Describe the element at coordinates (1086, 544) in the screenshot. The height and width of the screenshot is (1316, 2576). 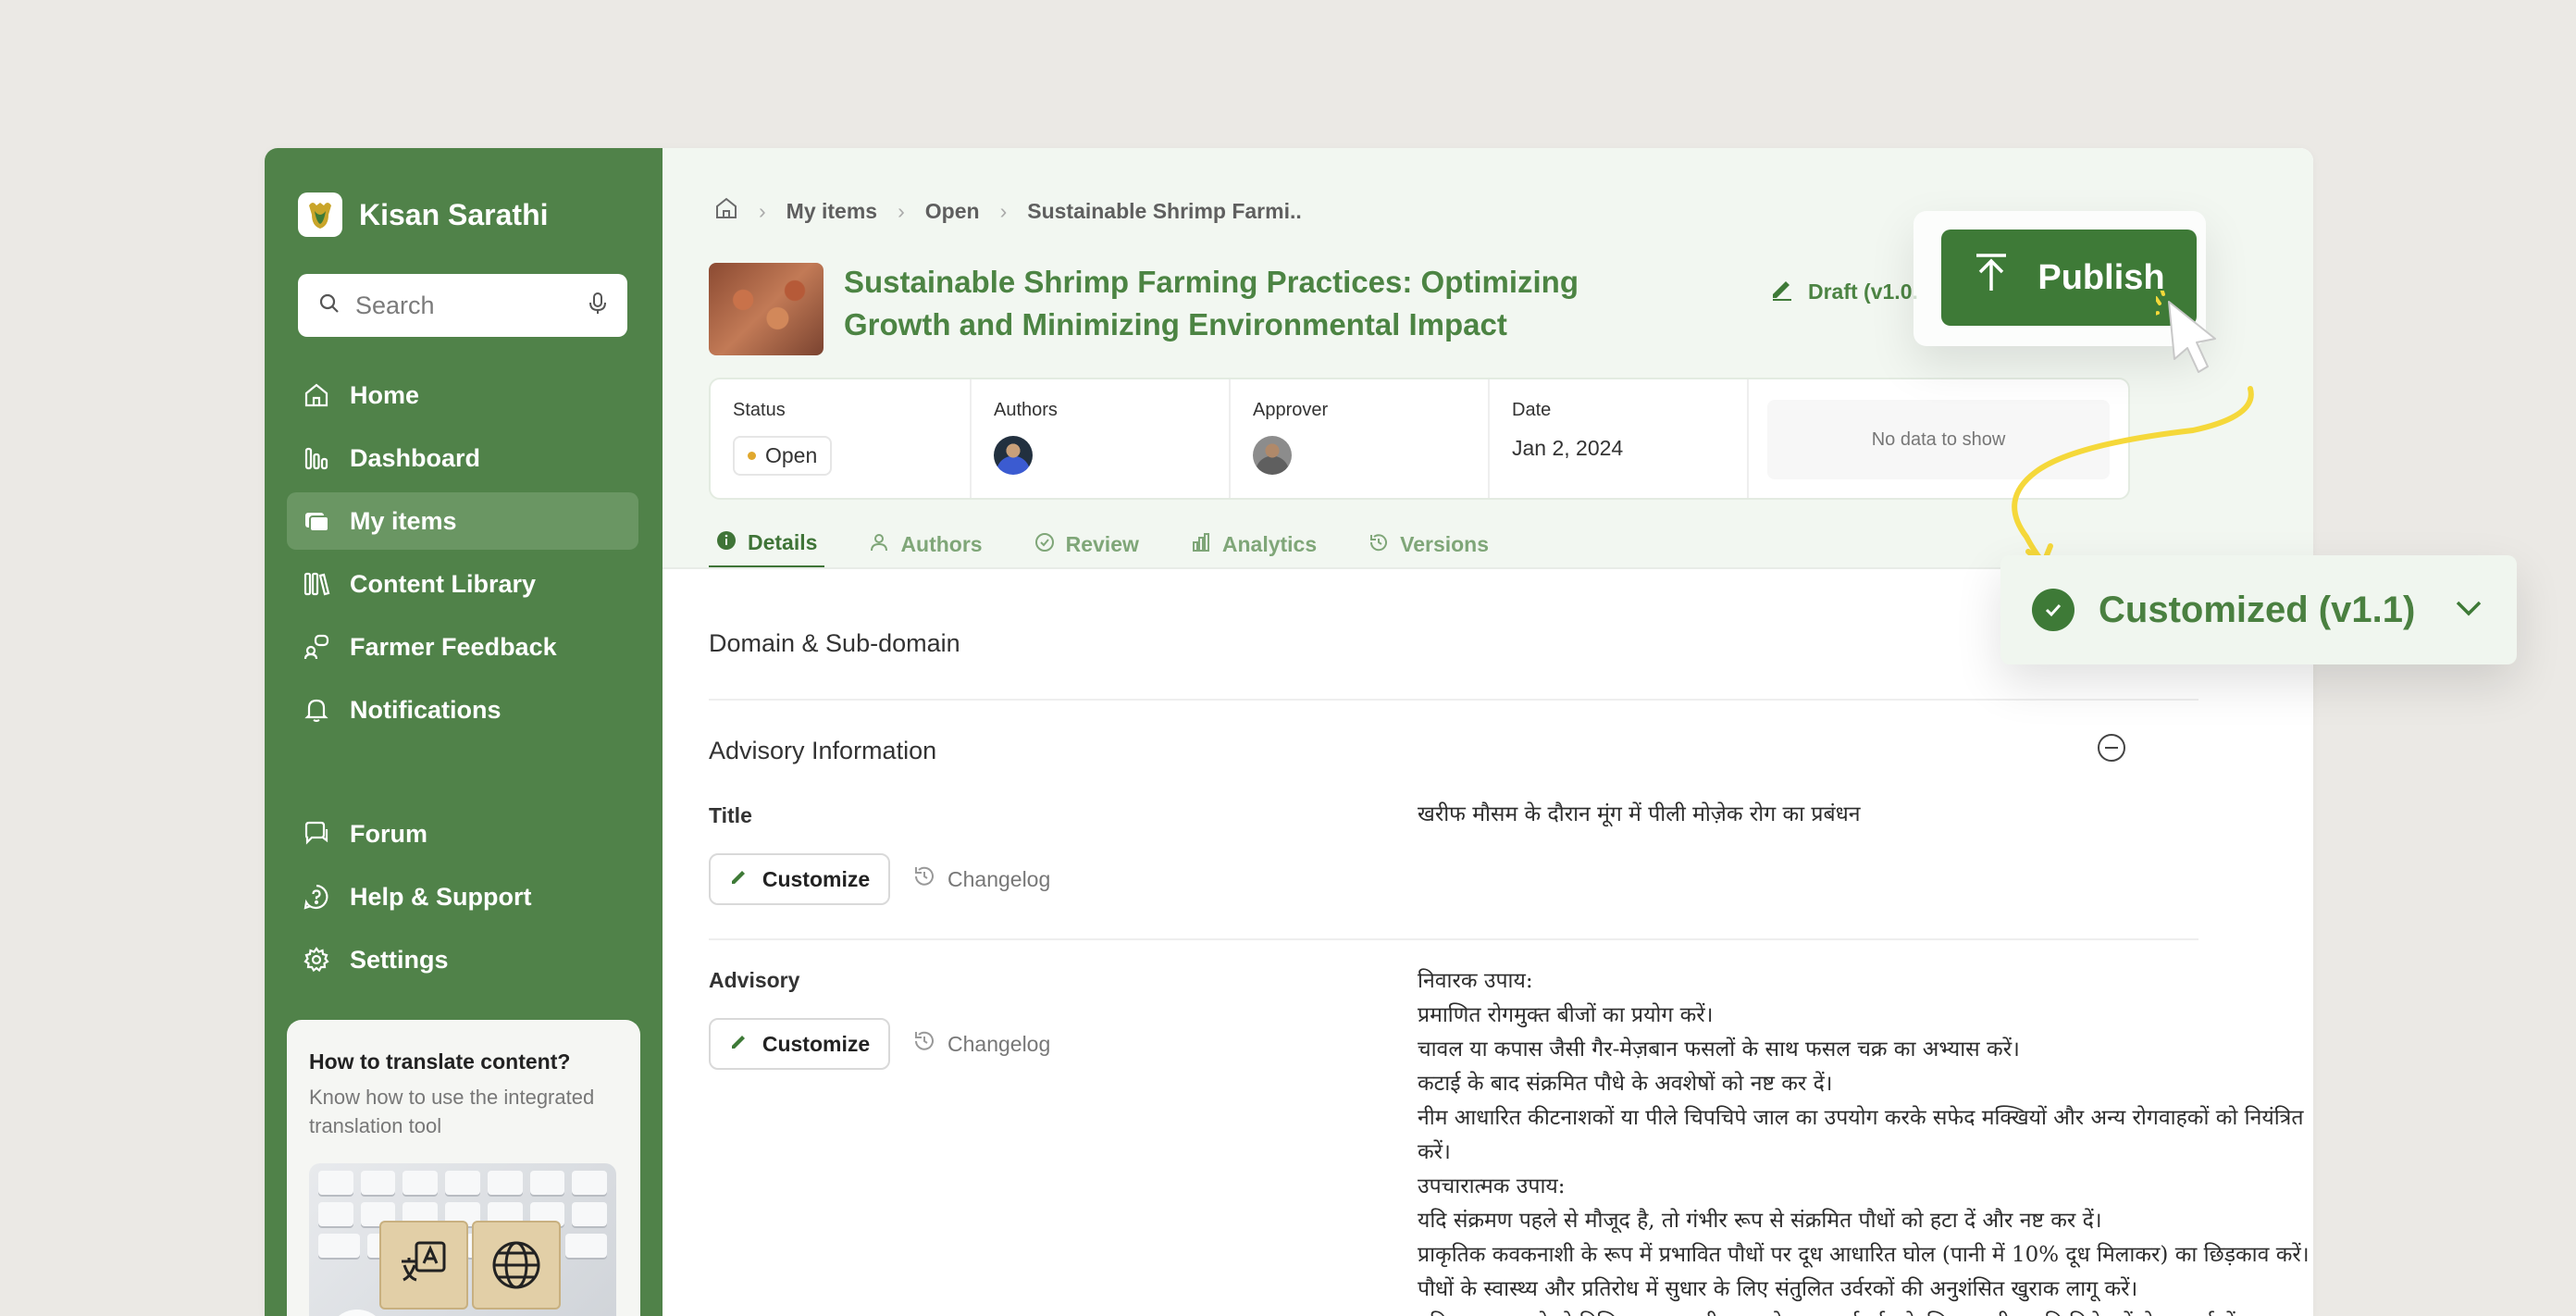
I see `tab-review: Review` at that location.